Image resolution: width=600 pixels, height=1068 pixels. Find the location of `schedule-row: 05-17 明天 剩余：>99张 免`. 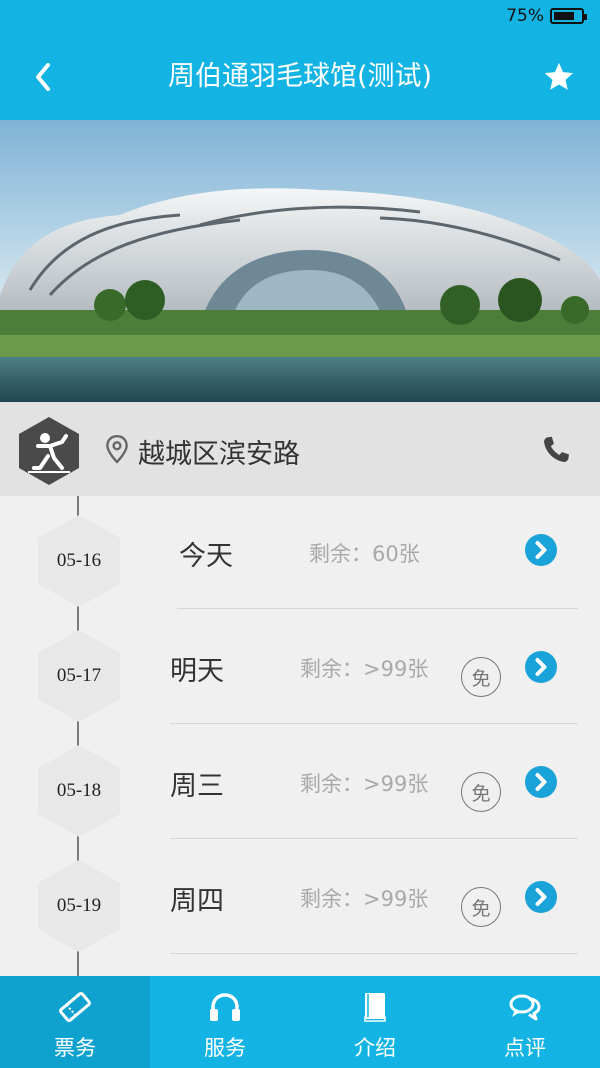

schedule-row: 05-17 明天 剩余：>99张 免 is located at coordinates (300, 668).